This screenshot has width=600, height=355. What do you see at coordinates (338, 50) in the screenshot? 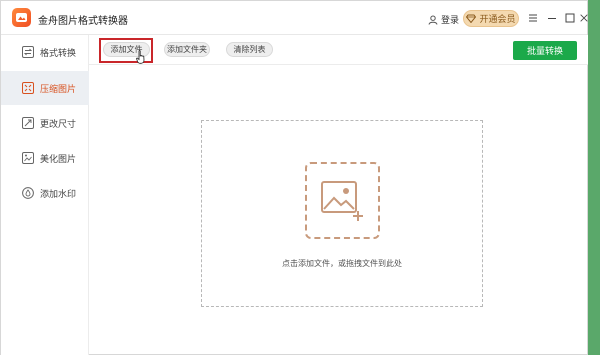
I see `toolbar: 添加文件 添加文件夹 清除列表 批量转换` at bounding box center [338, 50].